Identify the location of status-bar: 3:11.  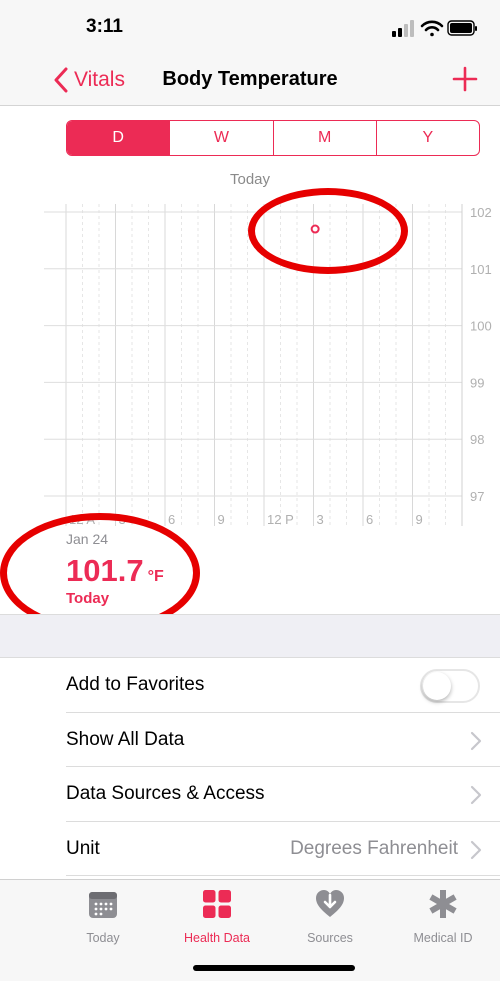
(250, 28).